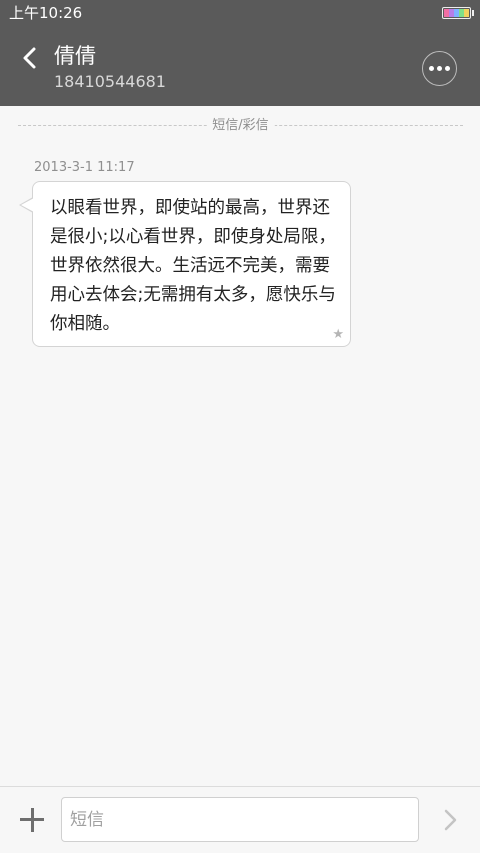 Image resolution: width=480 pixels, height=853 pixels. Describe the element at coordinates (456, 13) in the screenshot. I see `battery-icon` at that location.